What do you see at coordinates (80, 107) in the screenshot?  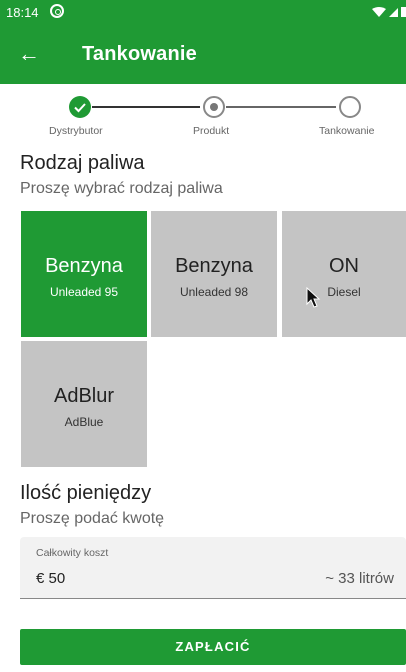 I see `step-done-check-icon` at bounding box center [80, 107].